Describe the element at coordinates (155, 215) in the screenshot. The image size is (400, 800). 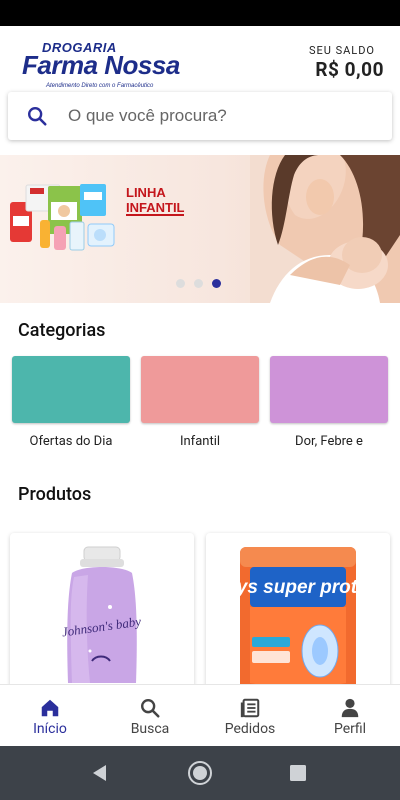
I see `banner-underline` at that location.